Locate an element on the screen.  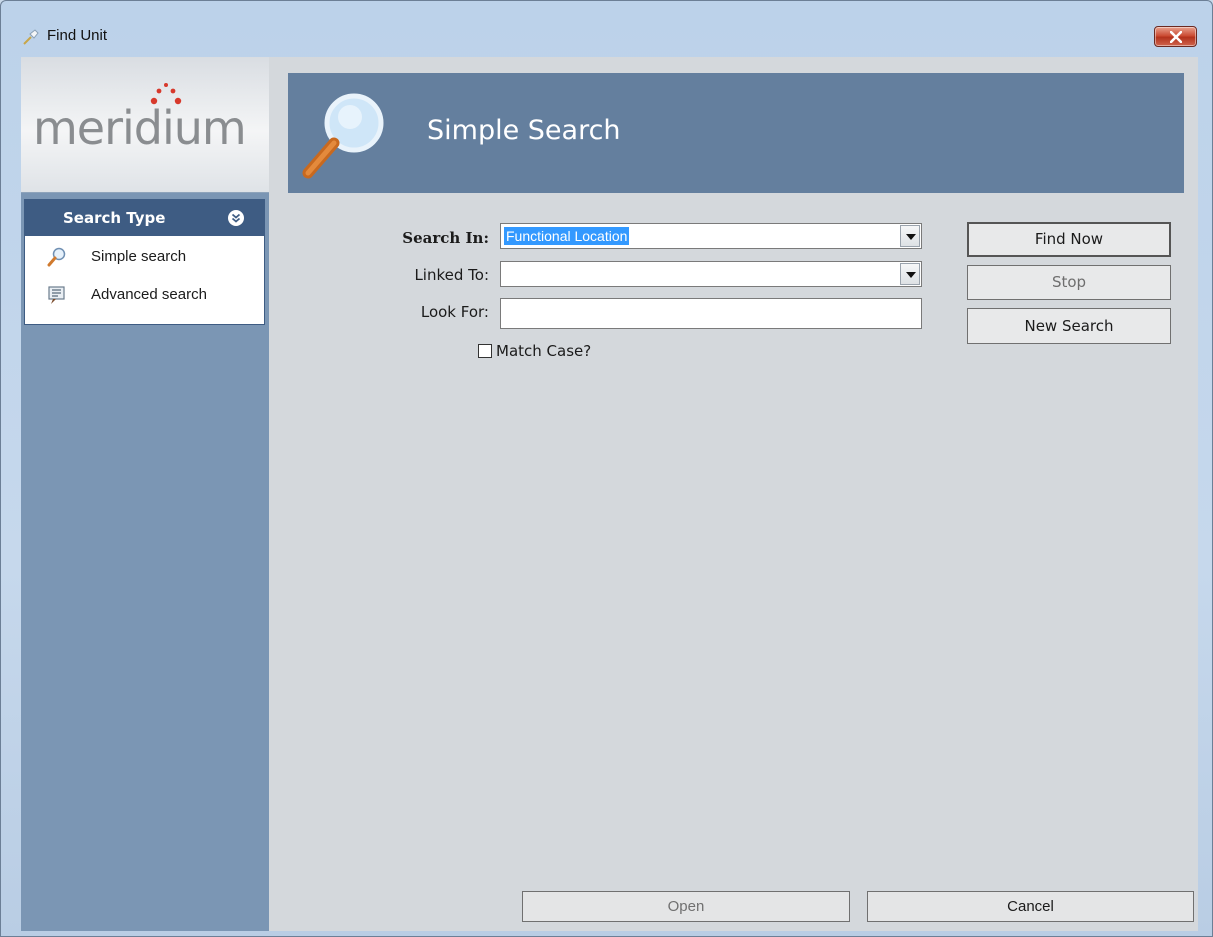
new-search-button: New Search is located at coordinates (1069, 326).